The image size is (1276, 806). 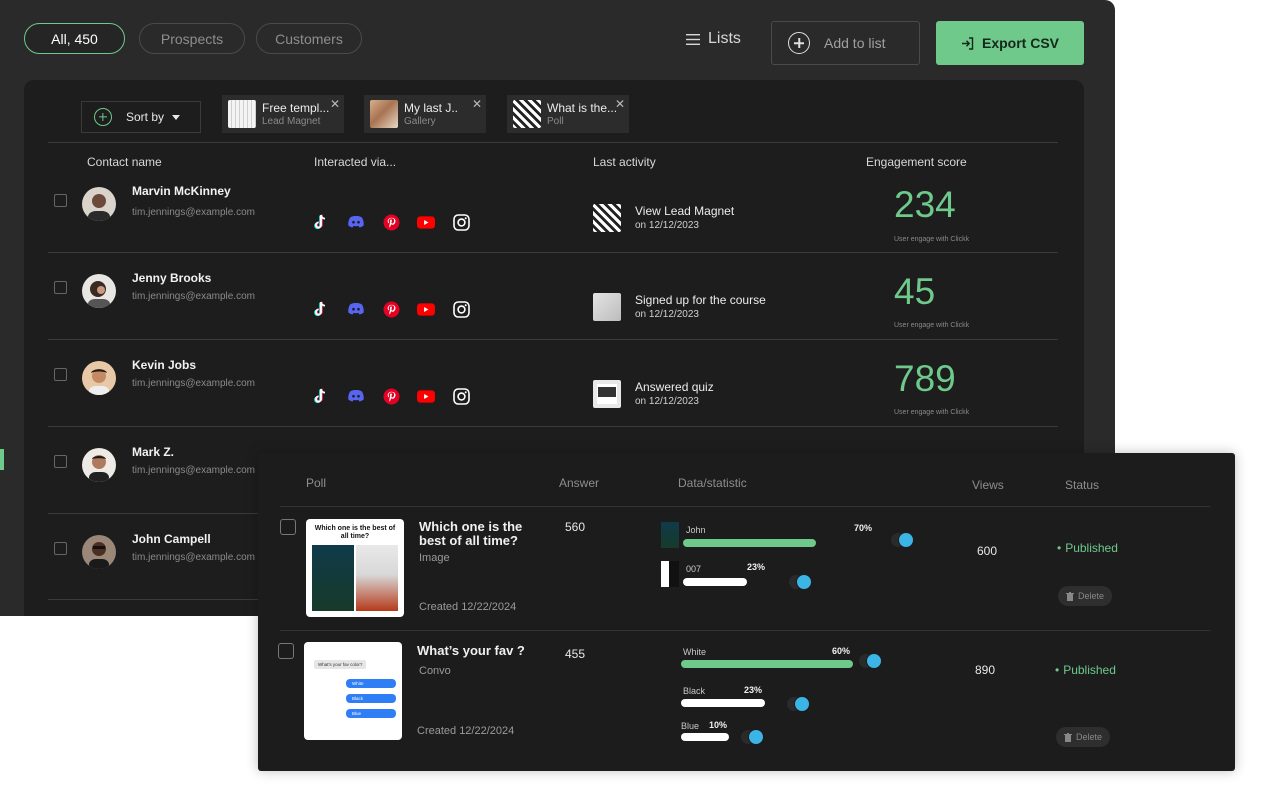 What do you see at coordinates (371, 713) in the screenshot?
I see `chat-bubble: Blue` at bounding box center [371, 713].